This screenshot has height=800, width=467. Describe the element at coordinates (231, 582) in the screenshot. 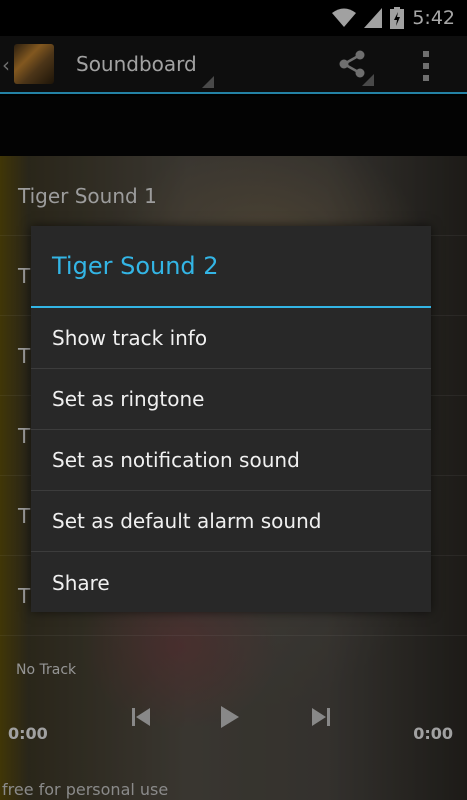

I see `menu-item-share: Share` at that location.